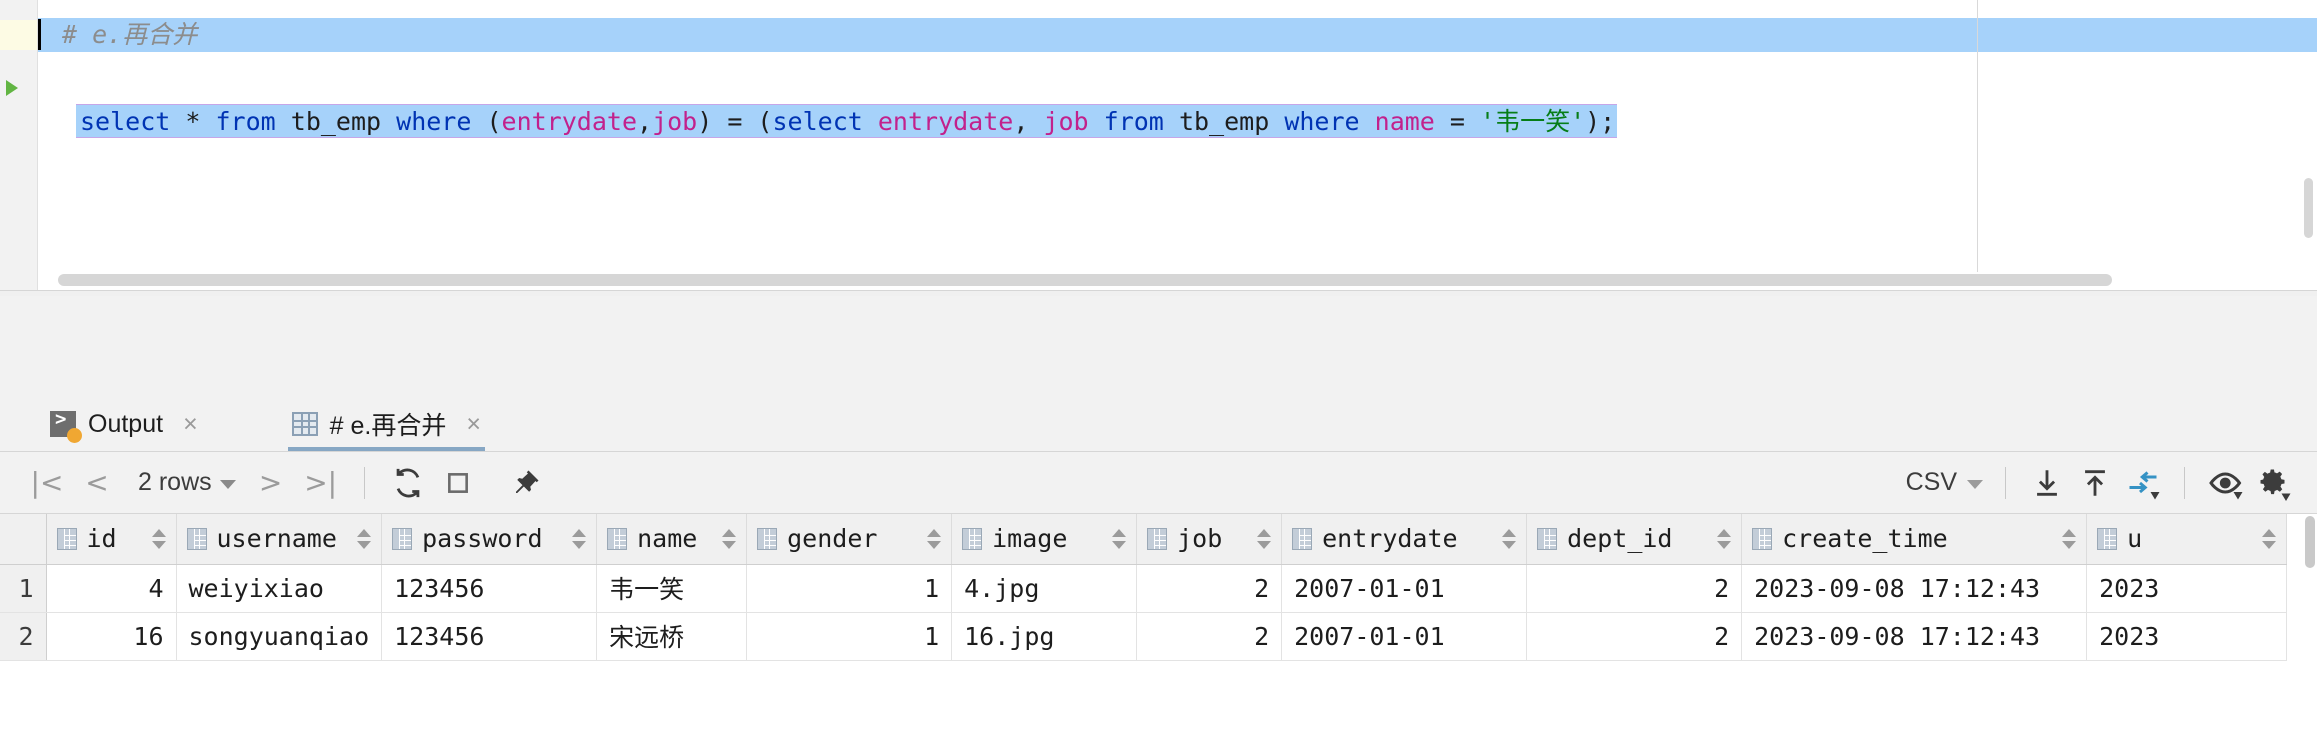 The width and height of the screenshot is (2317, 731). I want to click on gear-icon, so click(2274, 483).